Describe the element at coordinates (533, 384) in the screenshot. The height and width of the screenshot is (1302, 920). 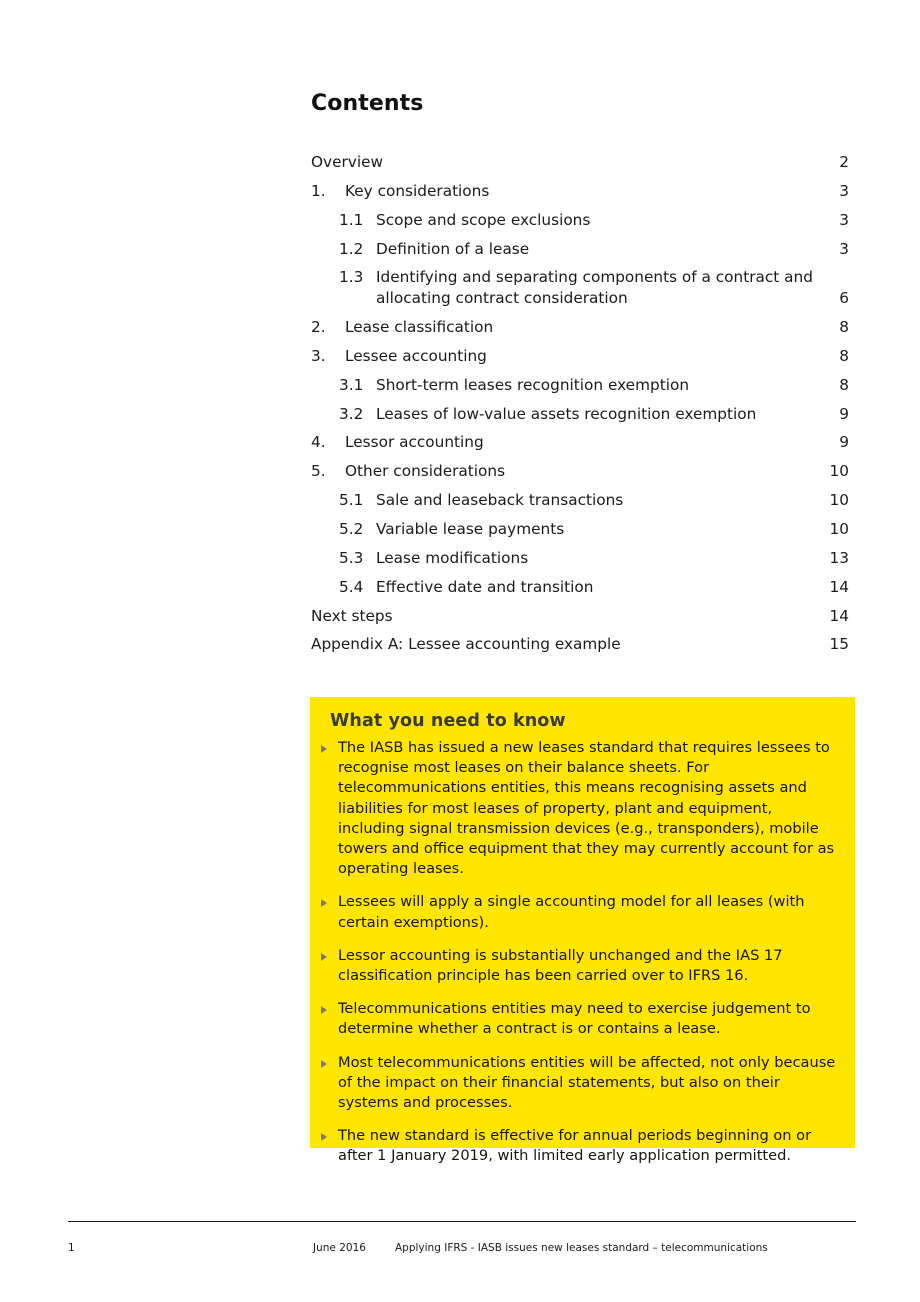
I see `toc-entry-label: Short-term leases recognition exemption` at that location.